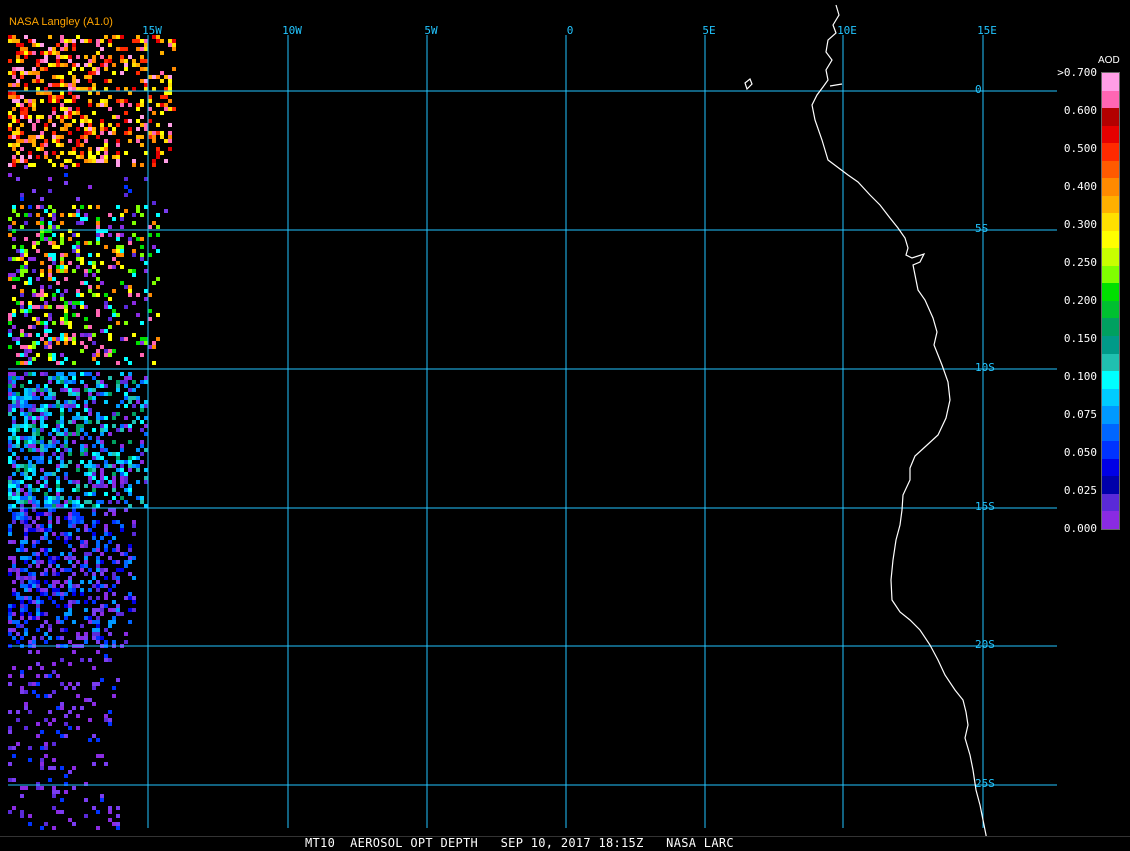 The width and height of the screenshot is (1130, 851). What do you see at coordinates (1080, 490) in the screenshot?
I see `legend-tick-label: 0.025` at bounding box center [1080, 490].